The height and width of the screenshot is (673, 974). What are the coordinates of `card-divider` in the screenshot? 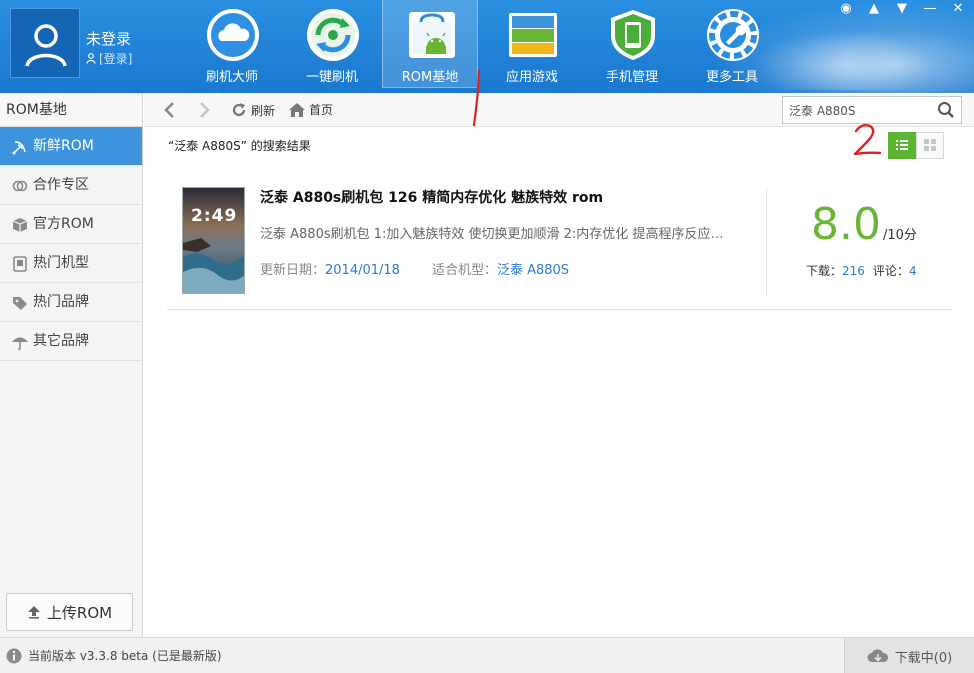 It's located at (766, 242).